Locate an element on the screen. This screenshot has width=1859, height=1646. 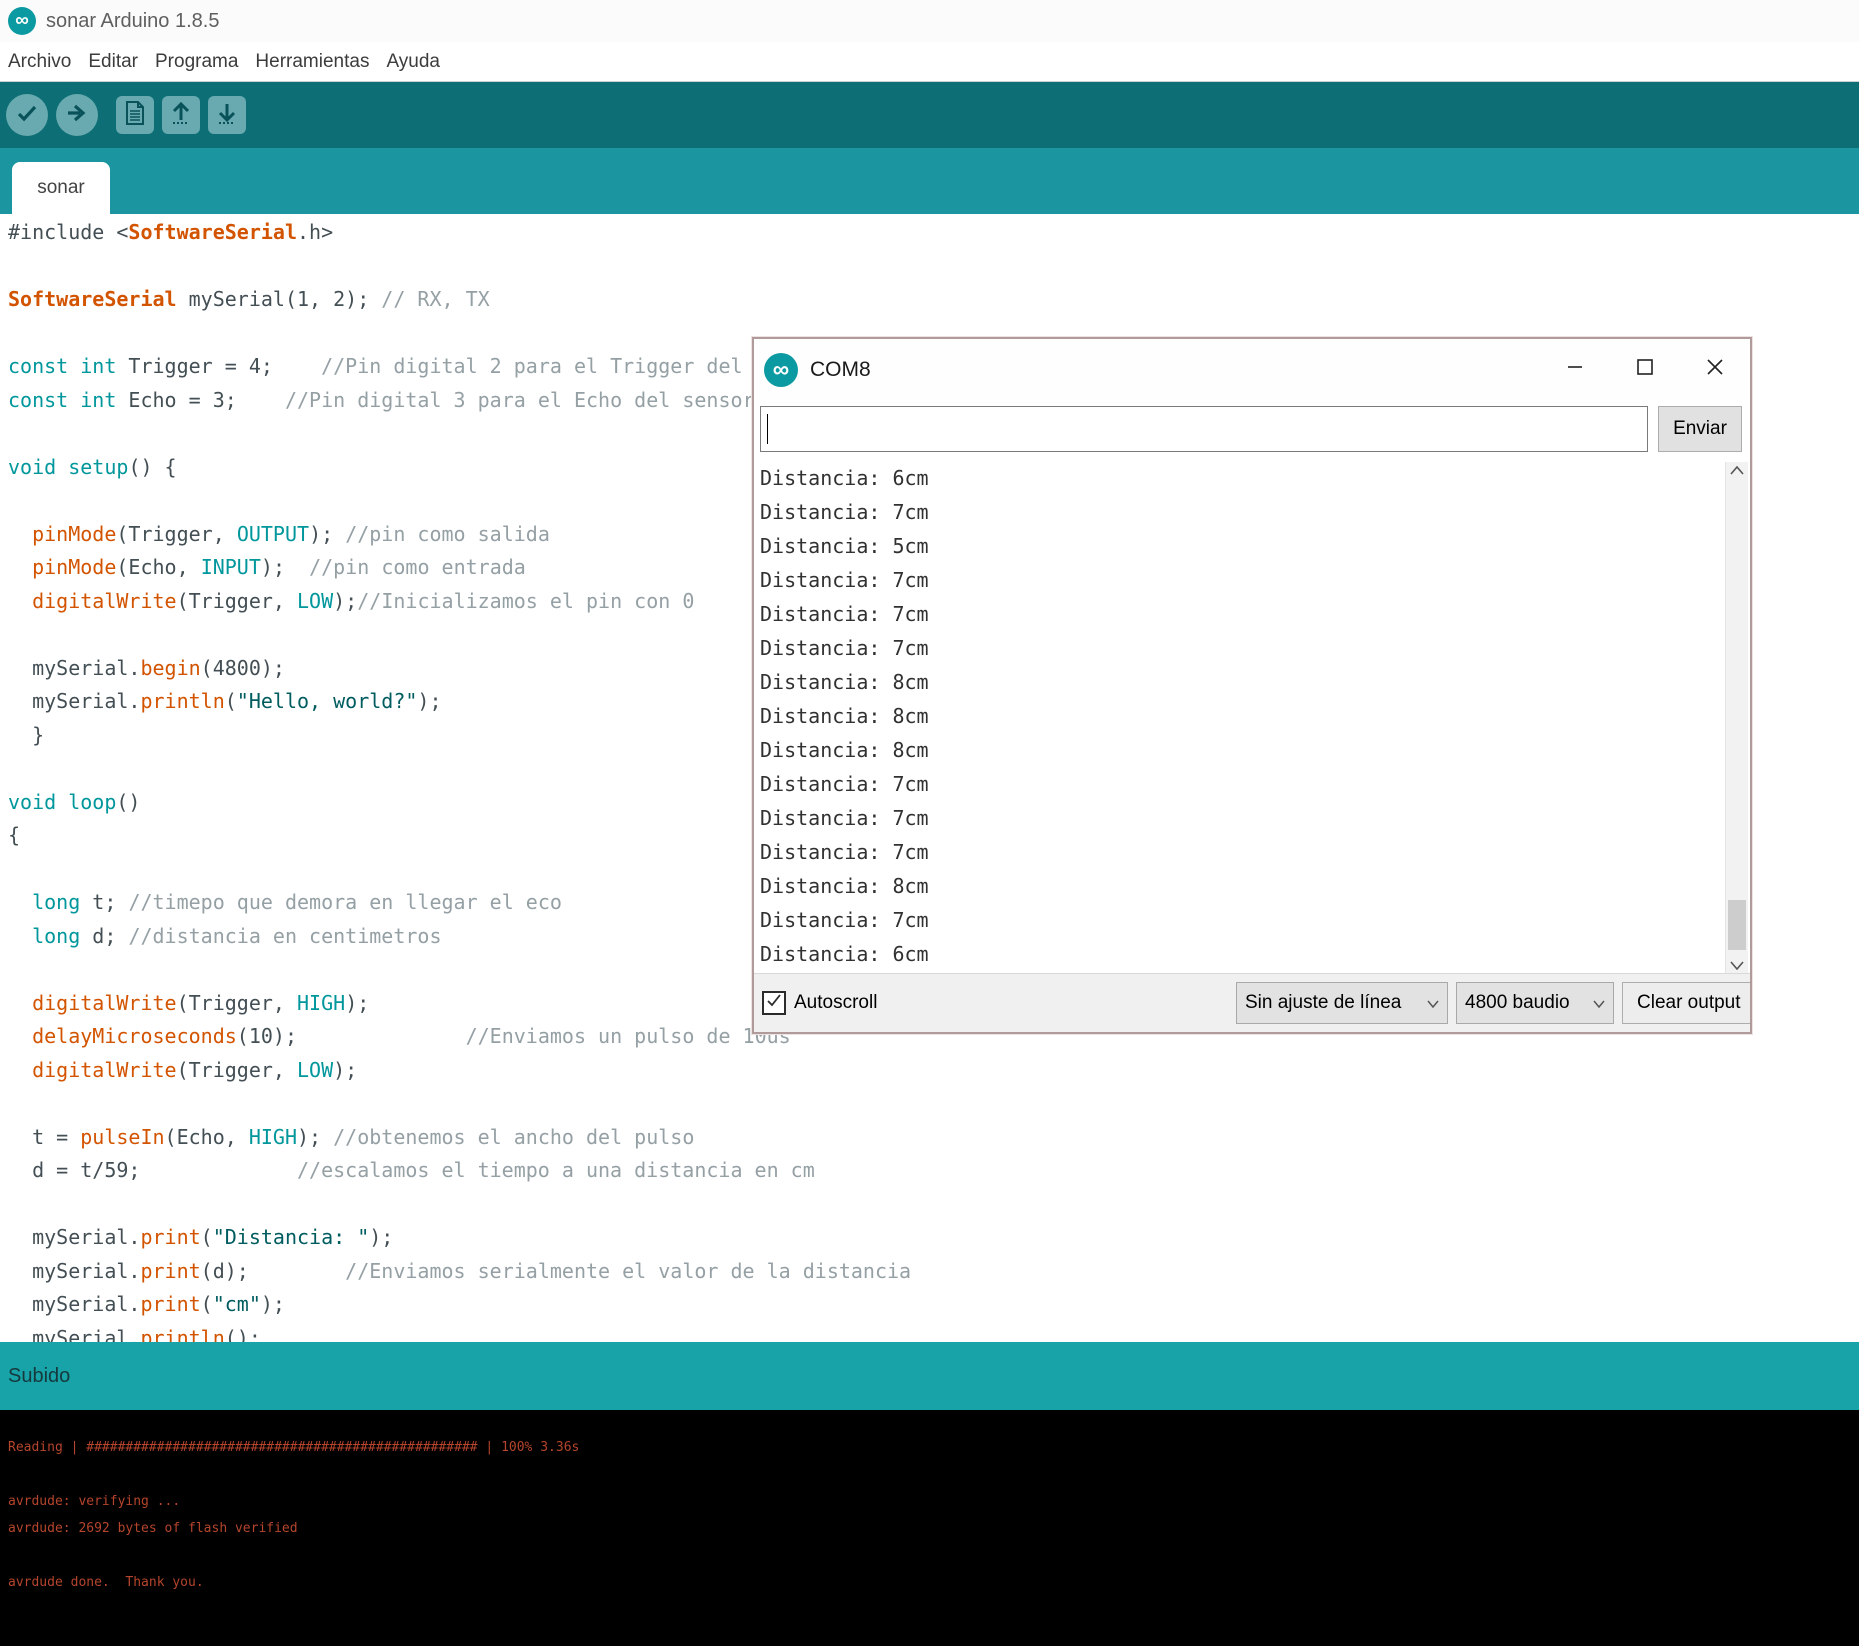
code-line: mySerial.print("Distancia: "); is located at coordinates (201, 1237).